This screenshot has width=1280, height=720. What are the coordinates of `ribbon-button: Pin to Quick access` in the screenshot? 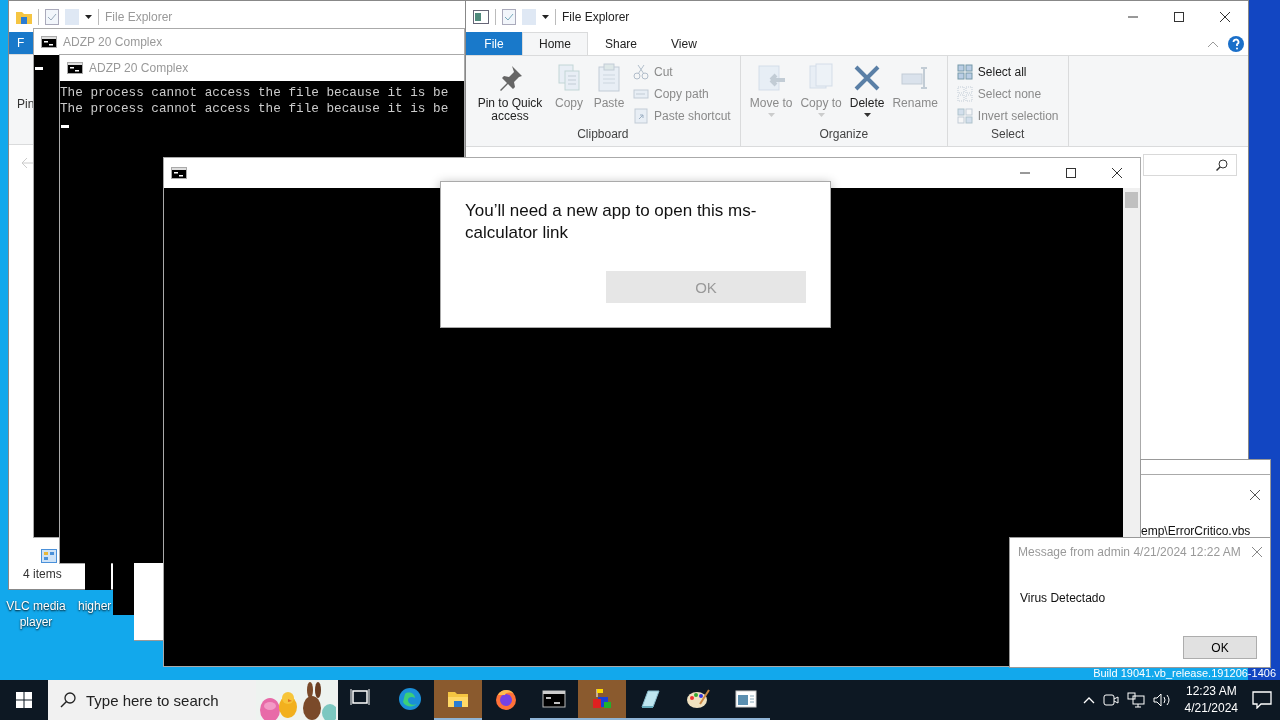 It's located at (510, 92).